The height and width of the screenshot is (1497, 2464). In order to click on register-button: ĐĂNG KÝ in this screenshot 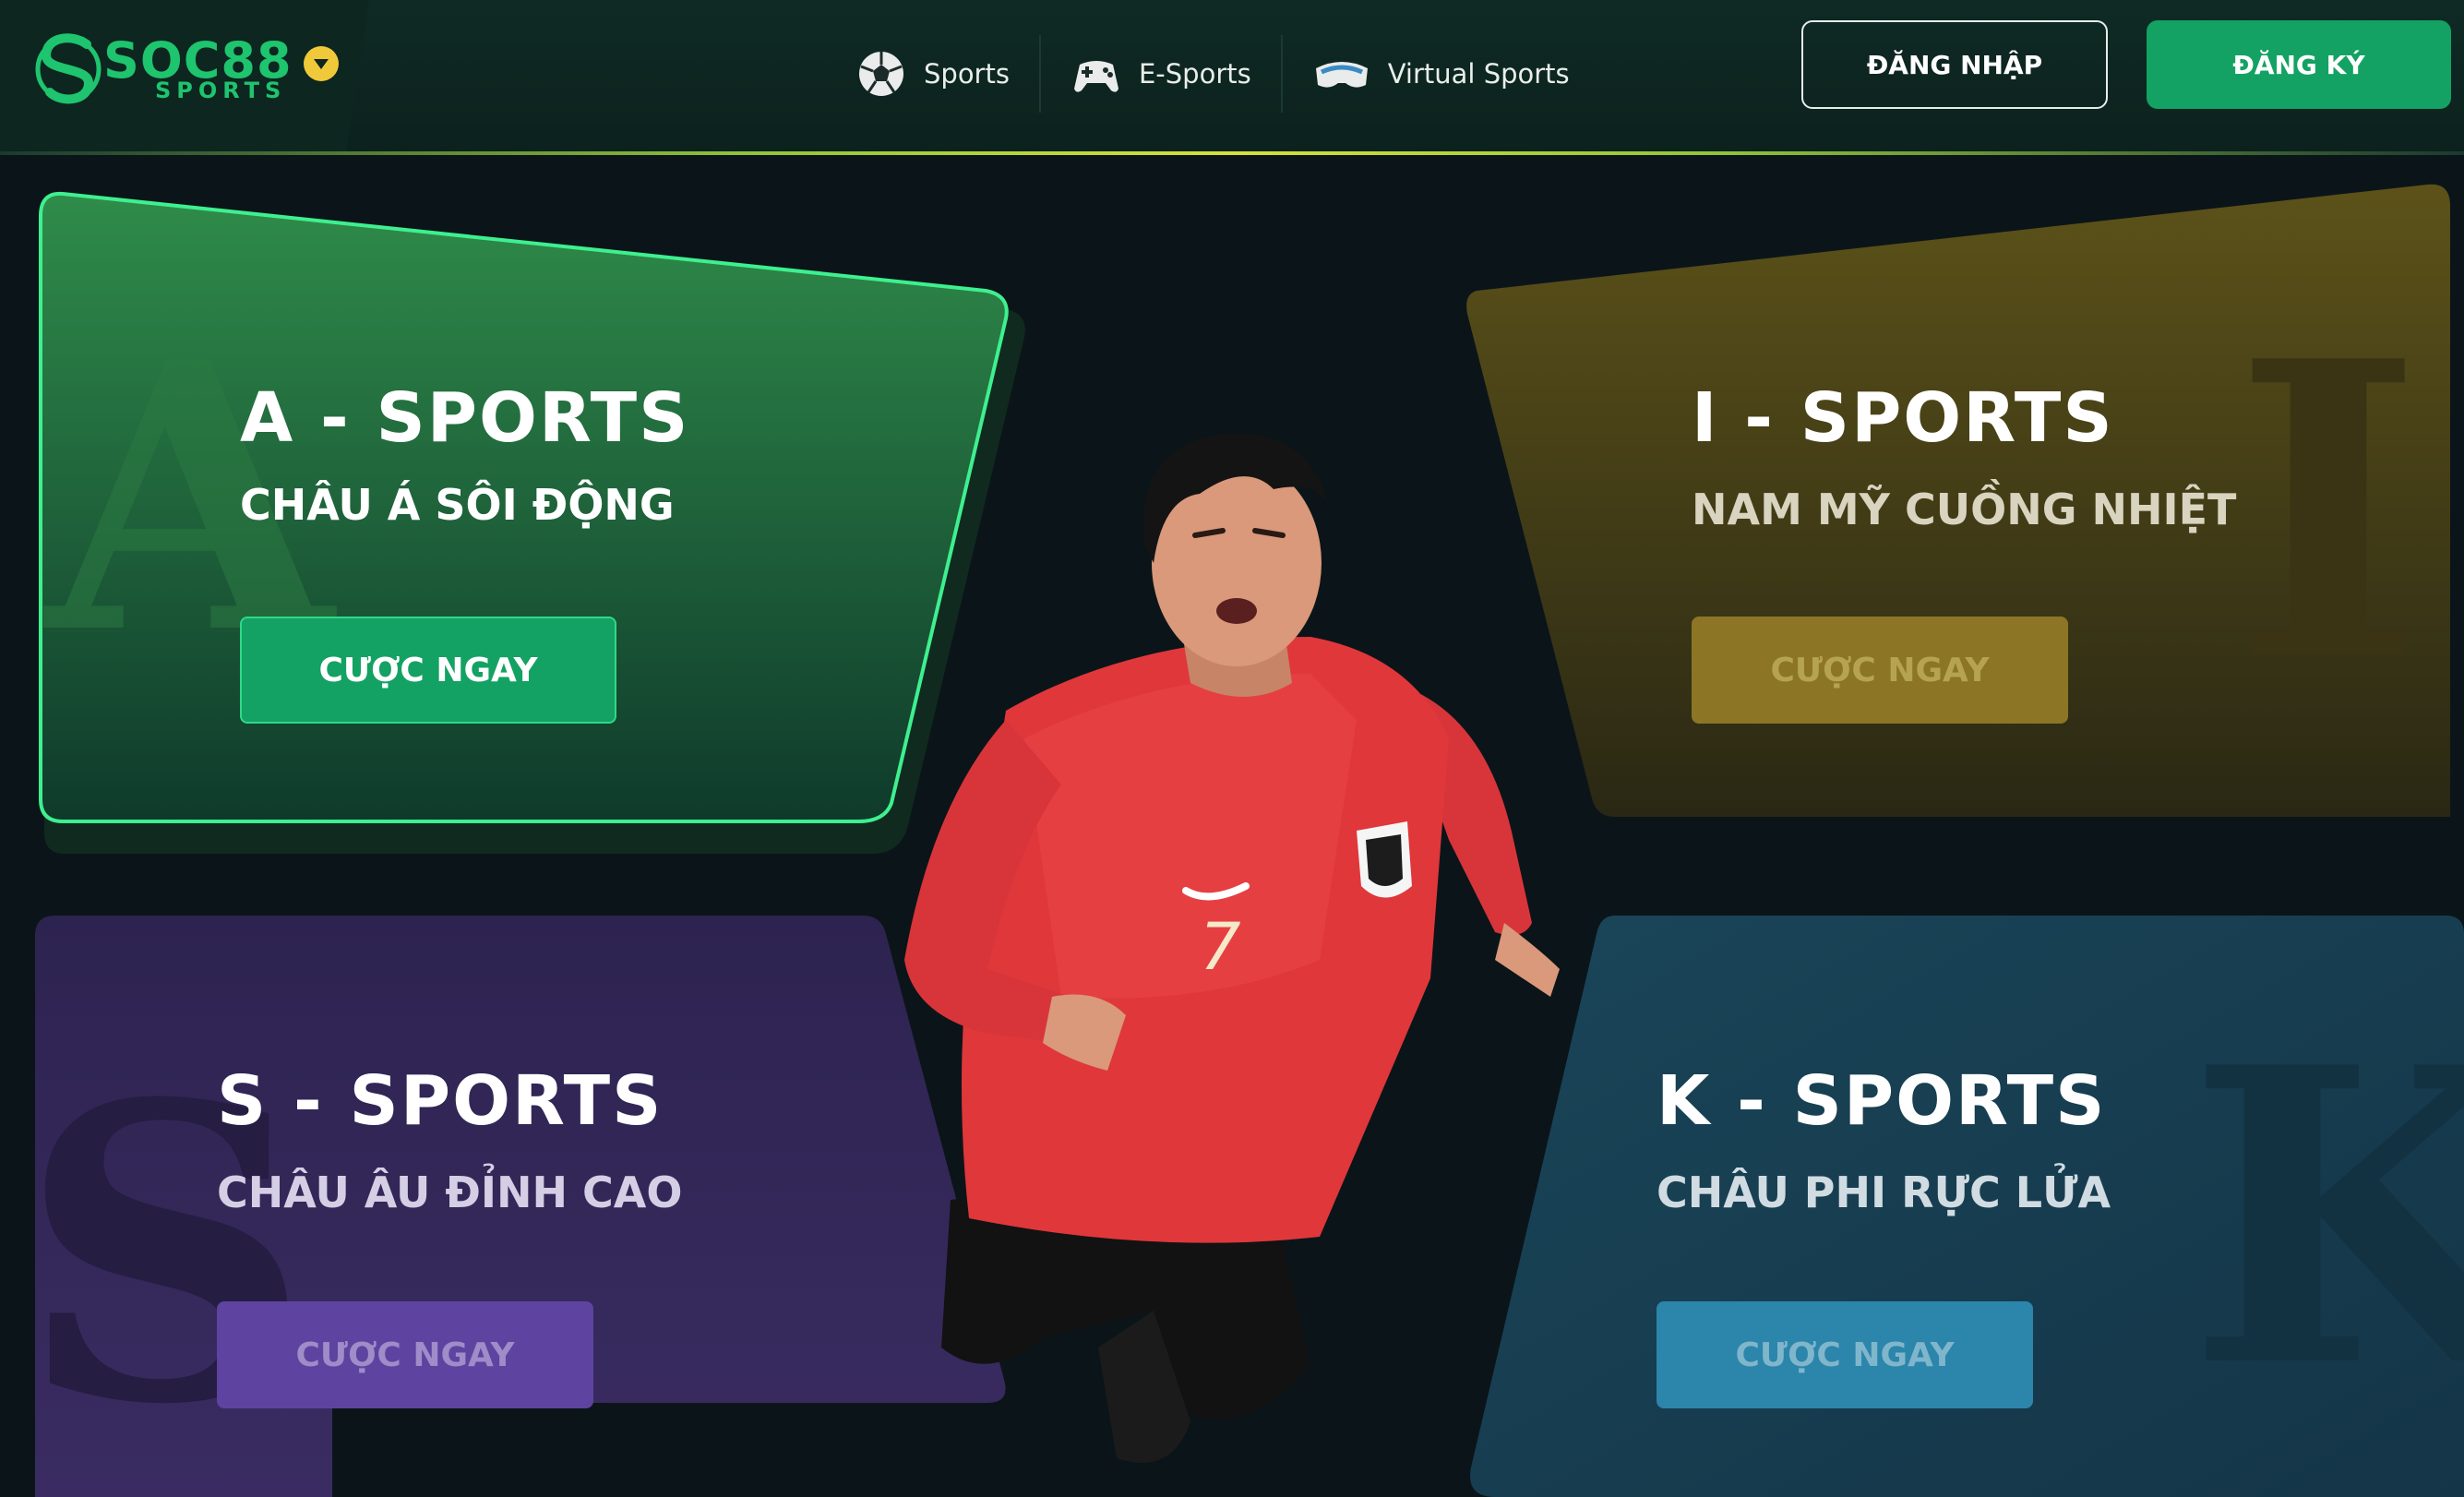, I will do `click(2299, 65)`.